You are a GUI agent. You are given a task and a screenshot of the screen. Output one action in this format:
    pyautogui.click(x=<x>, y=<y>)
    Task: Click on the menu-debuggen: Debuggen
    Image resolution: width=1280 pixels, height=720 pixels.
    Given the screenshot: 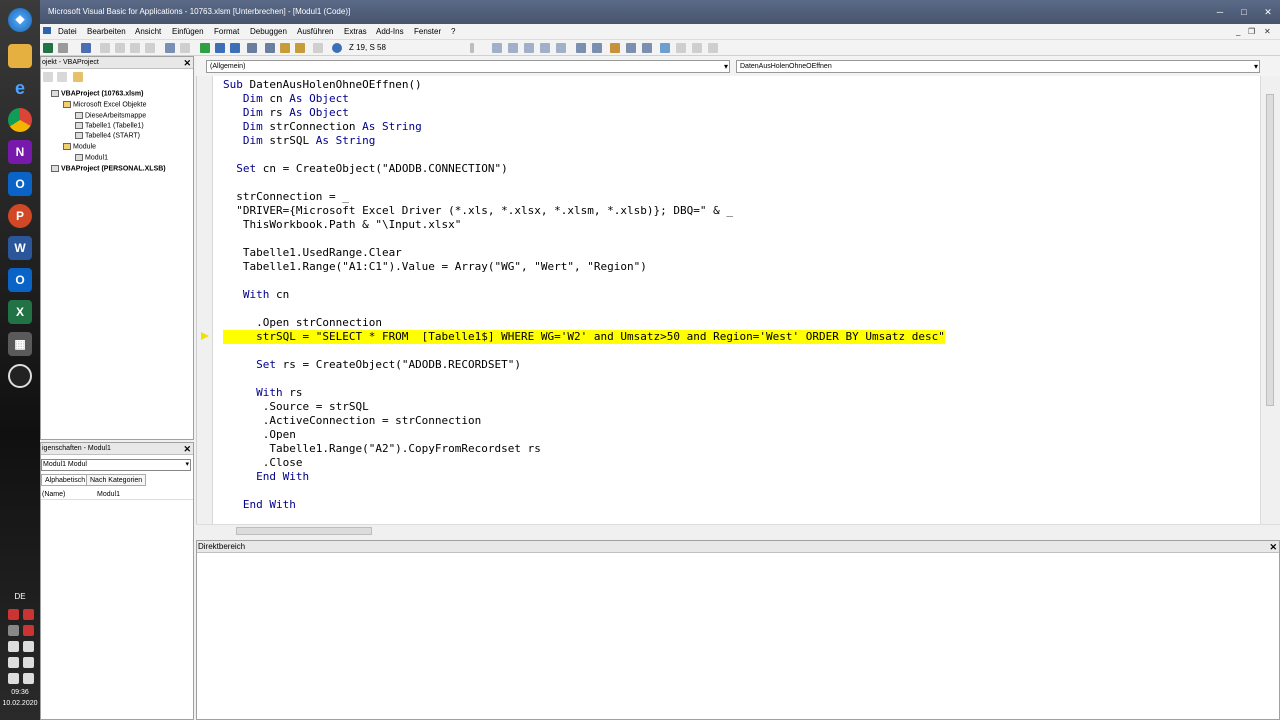 What is the action you would take?
    pyautogui.click(x=268, y=31)
    